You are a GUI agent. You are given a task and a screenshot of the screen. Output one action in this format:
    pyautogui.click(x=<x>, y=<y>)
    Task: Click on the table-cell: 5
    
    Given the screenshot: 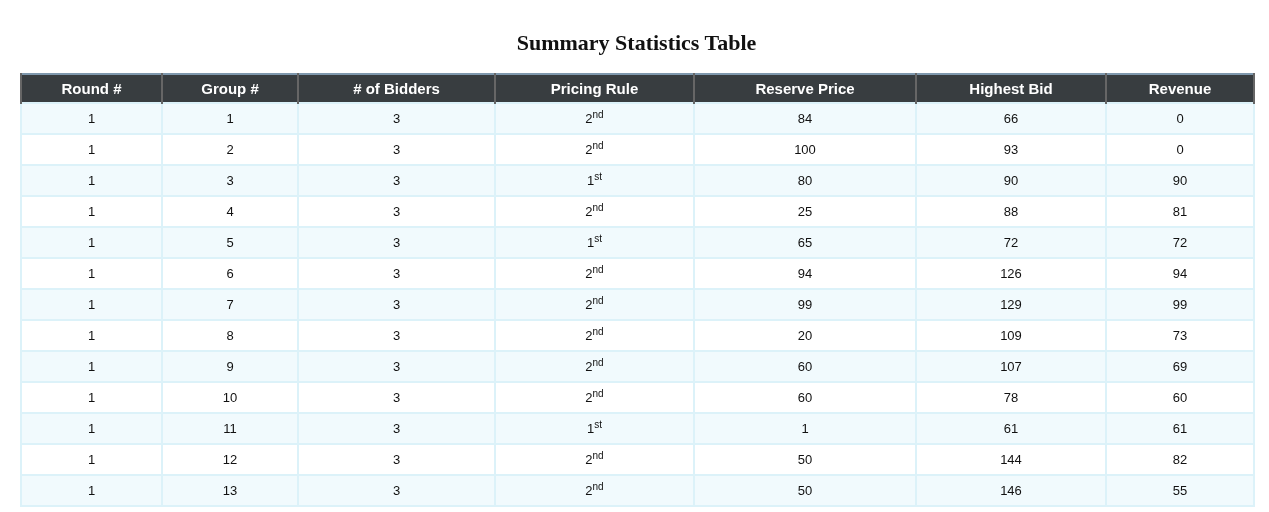 What is the action you would take?
    pyautogui.click(x=230, y=243)
    